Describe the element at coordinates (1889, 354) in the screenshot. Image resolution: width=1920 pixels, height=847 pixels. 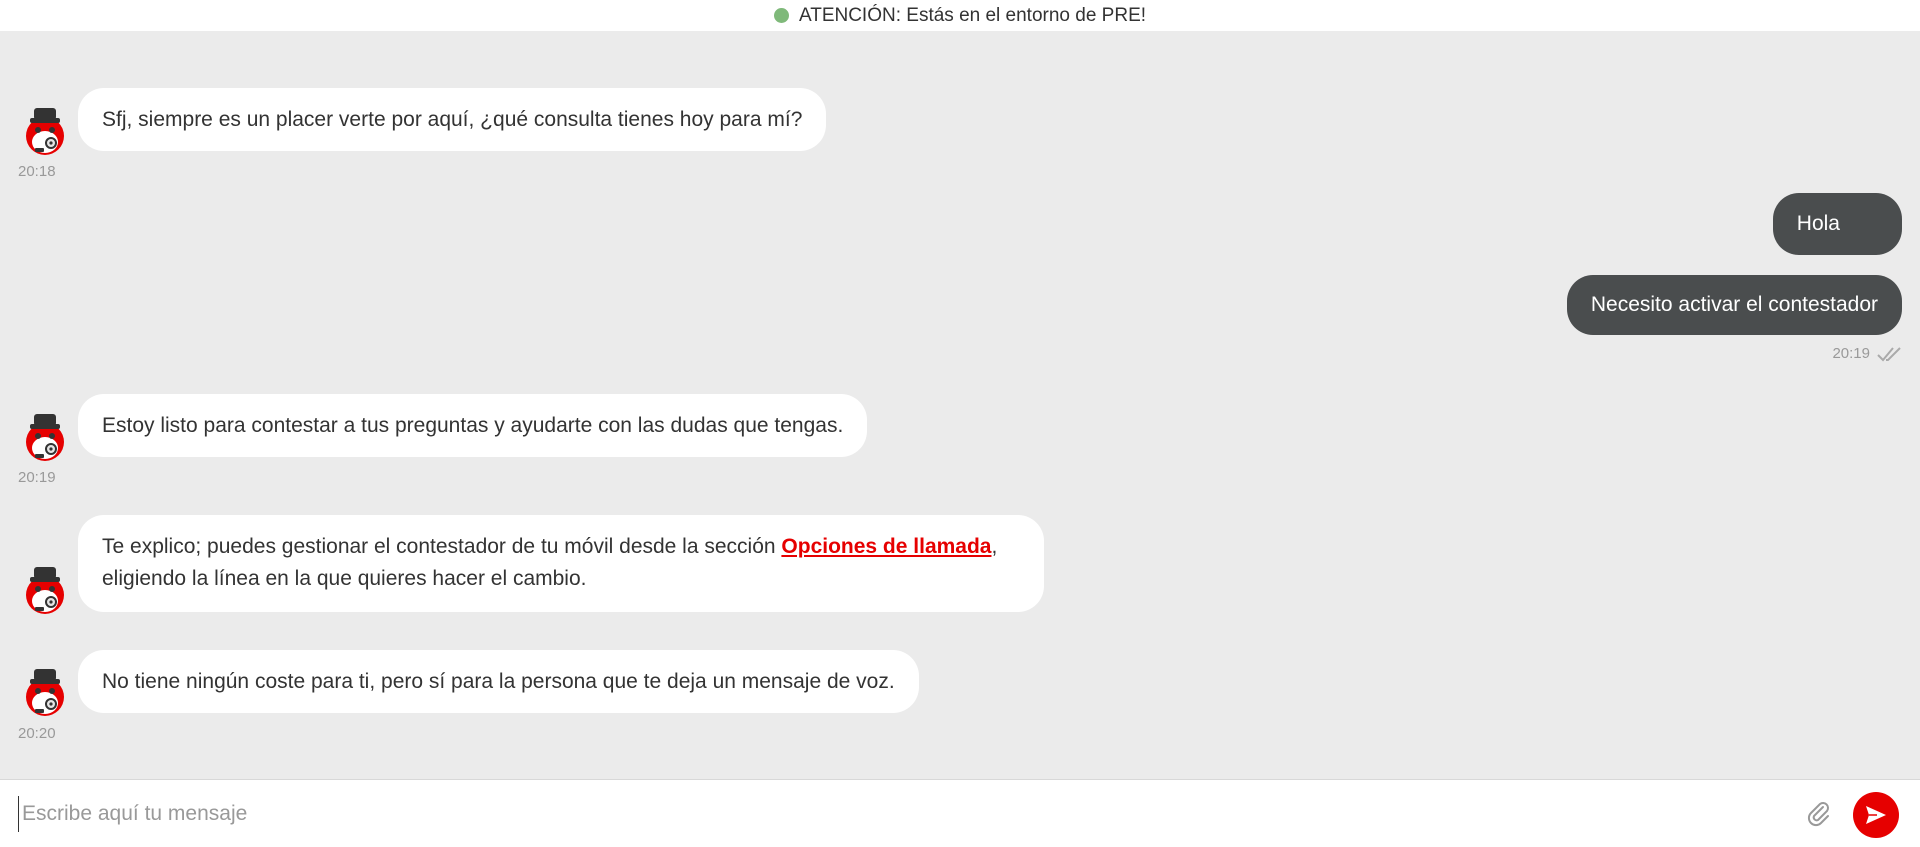
I see `double-check-icon` at that location.